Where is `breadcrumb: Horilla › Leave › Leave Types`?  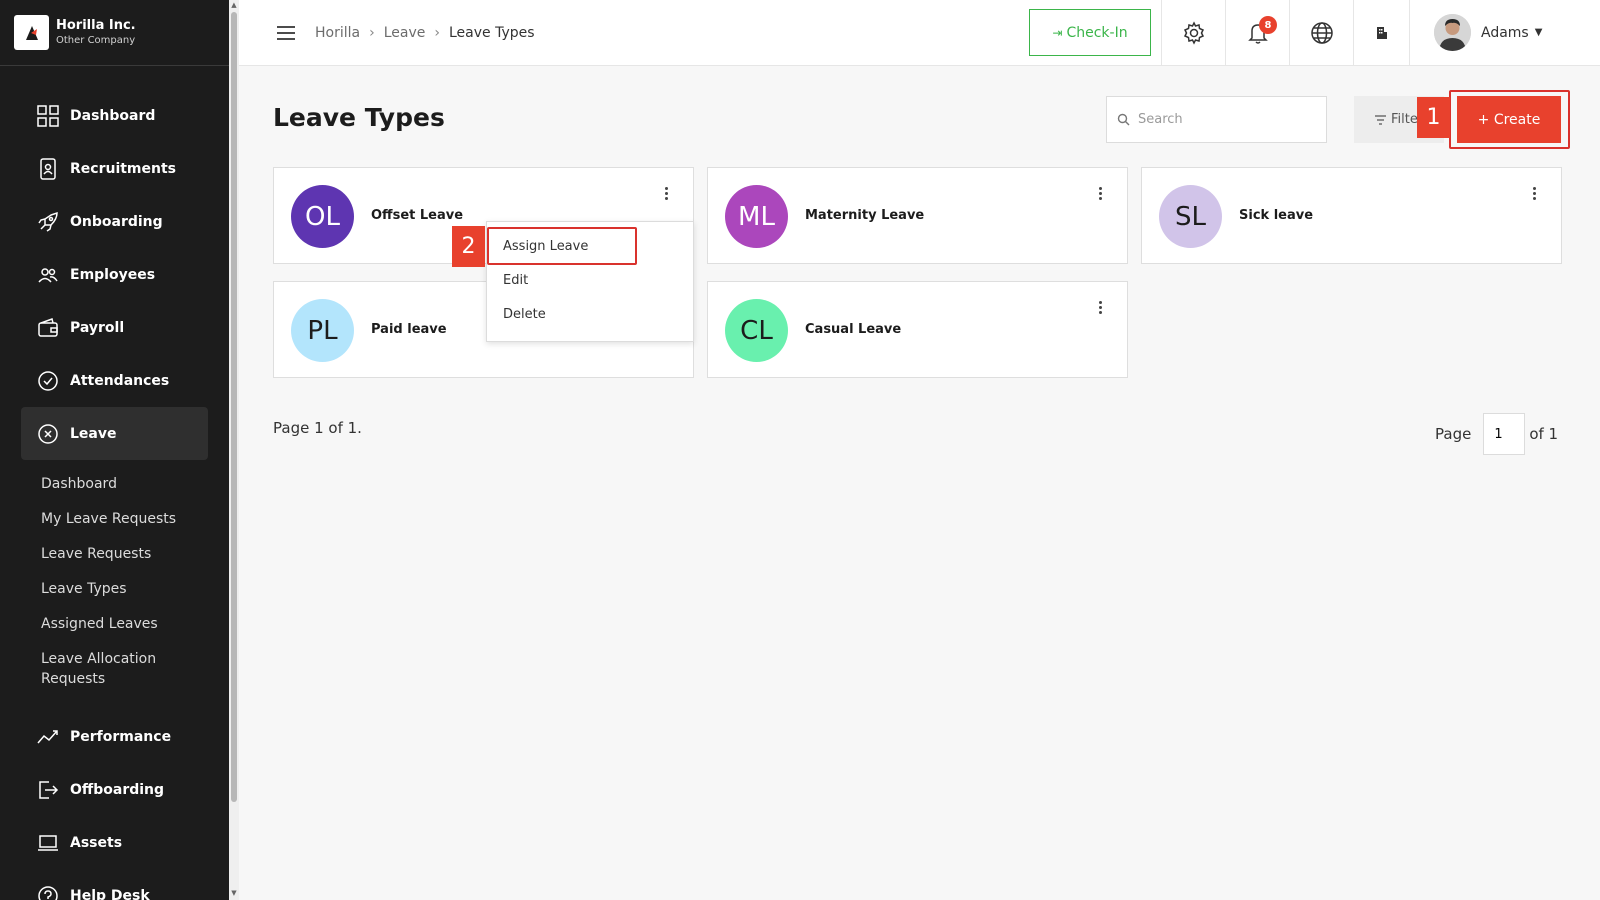
breadcrumb: Horilla › Leave › Leave Types is located at coordinates (425, 33).